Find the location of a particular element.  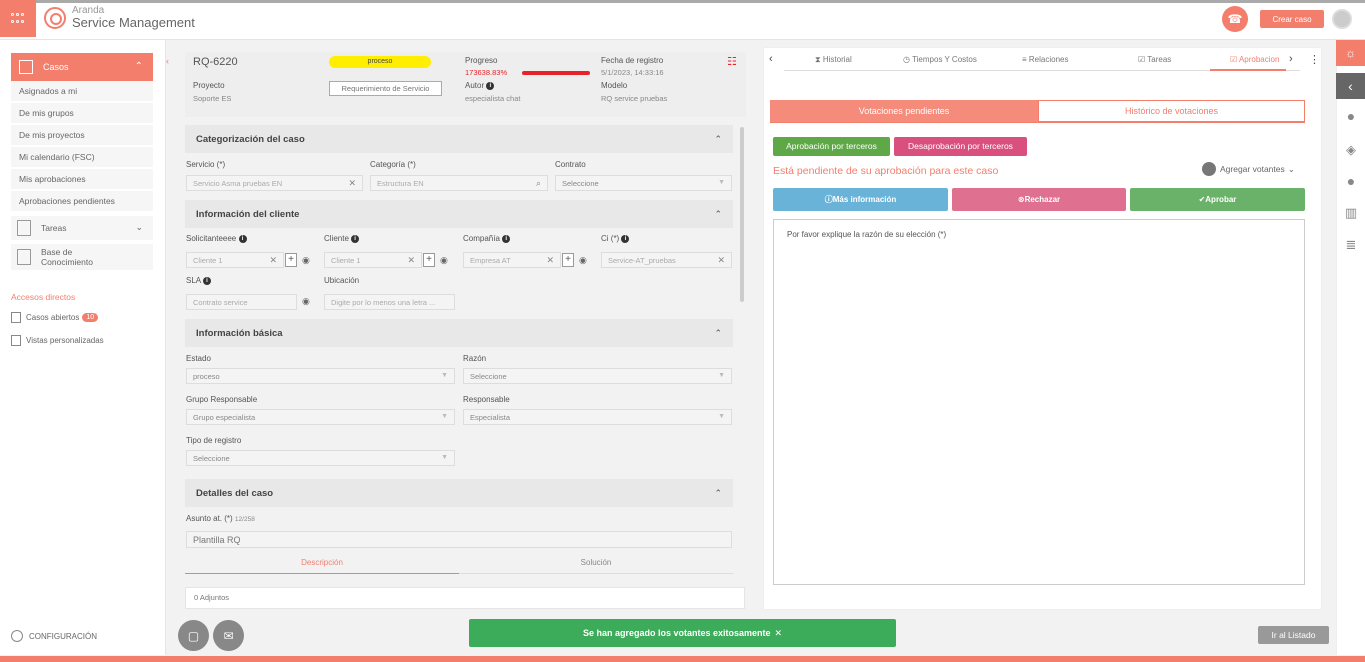

scrollbar is located at coordinates (742, 214).